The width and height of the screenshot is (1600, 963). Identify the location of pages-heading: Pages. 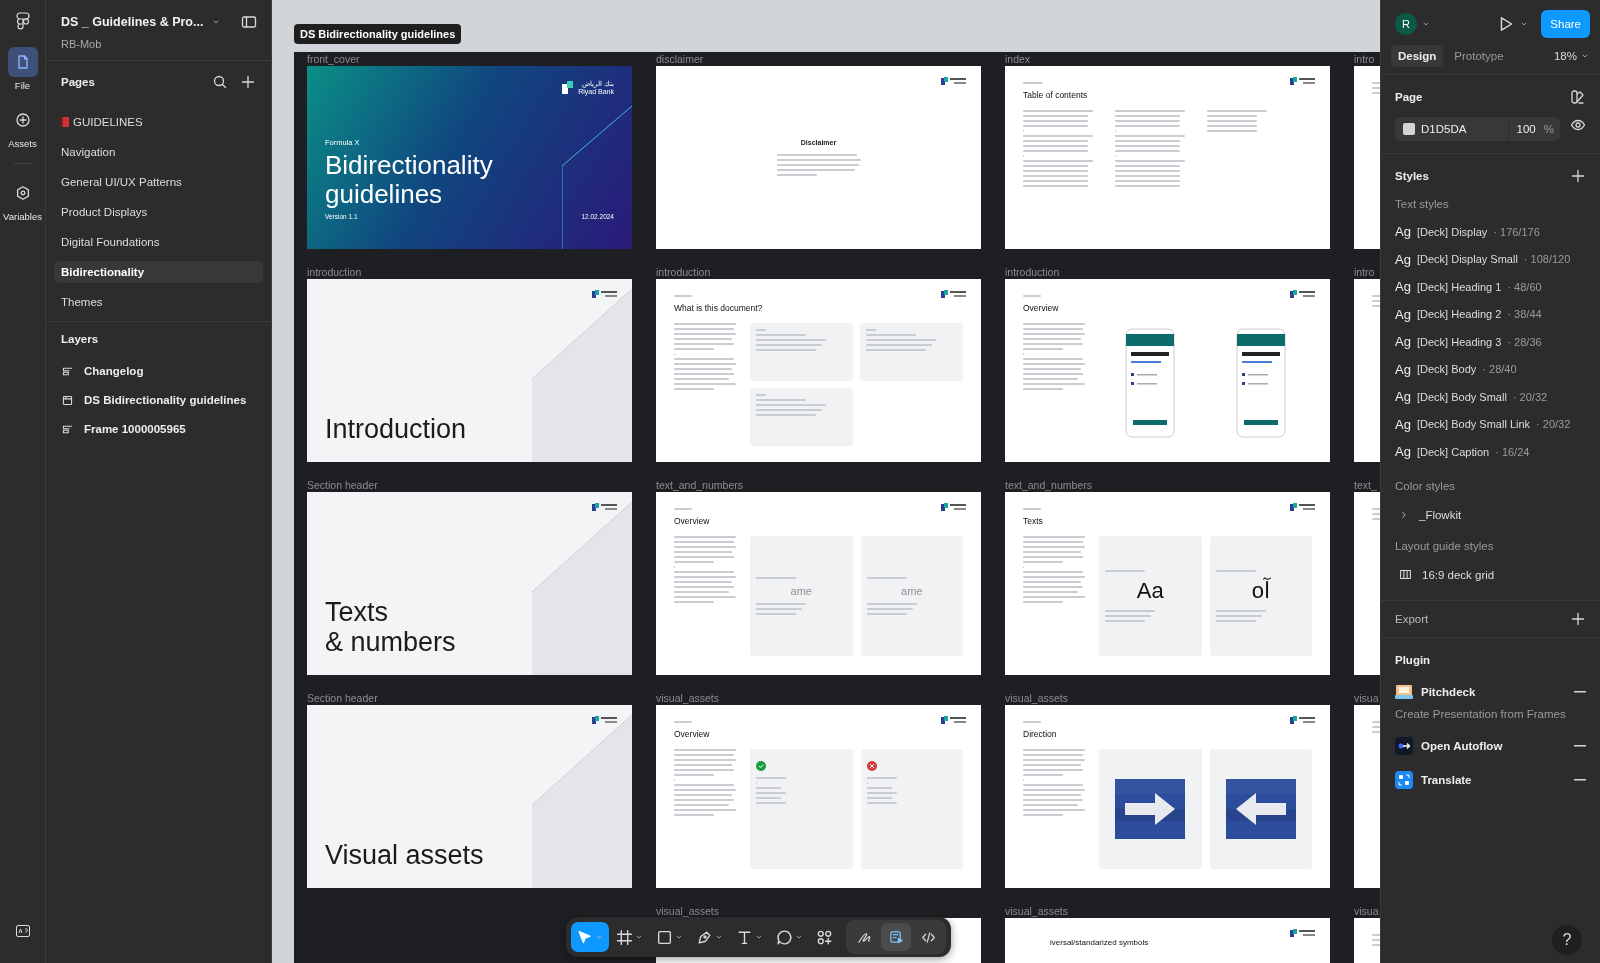
(78, 82).